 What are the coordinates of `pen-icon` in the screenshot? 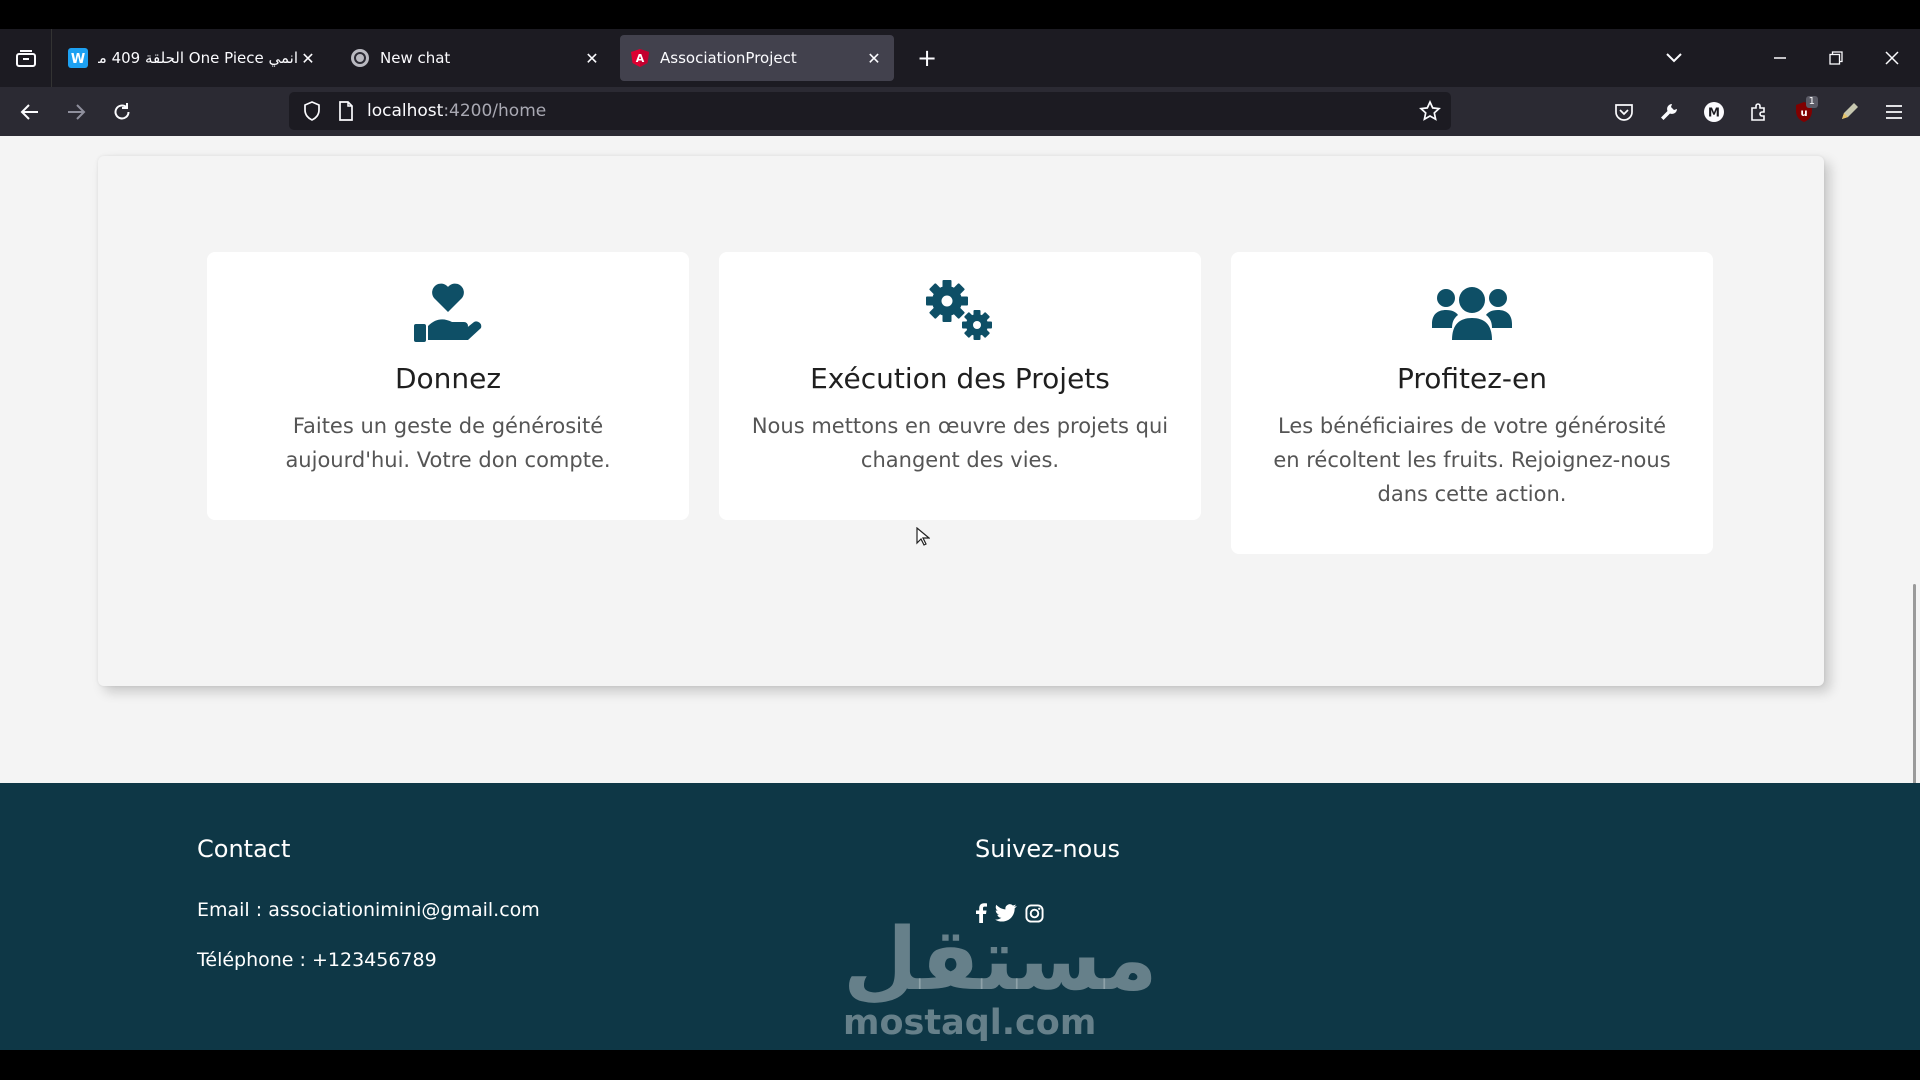 It's located at (1849, 110).